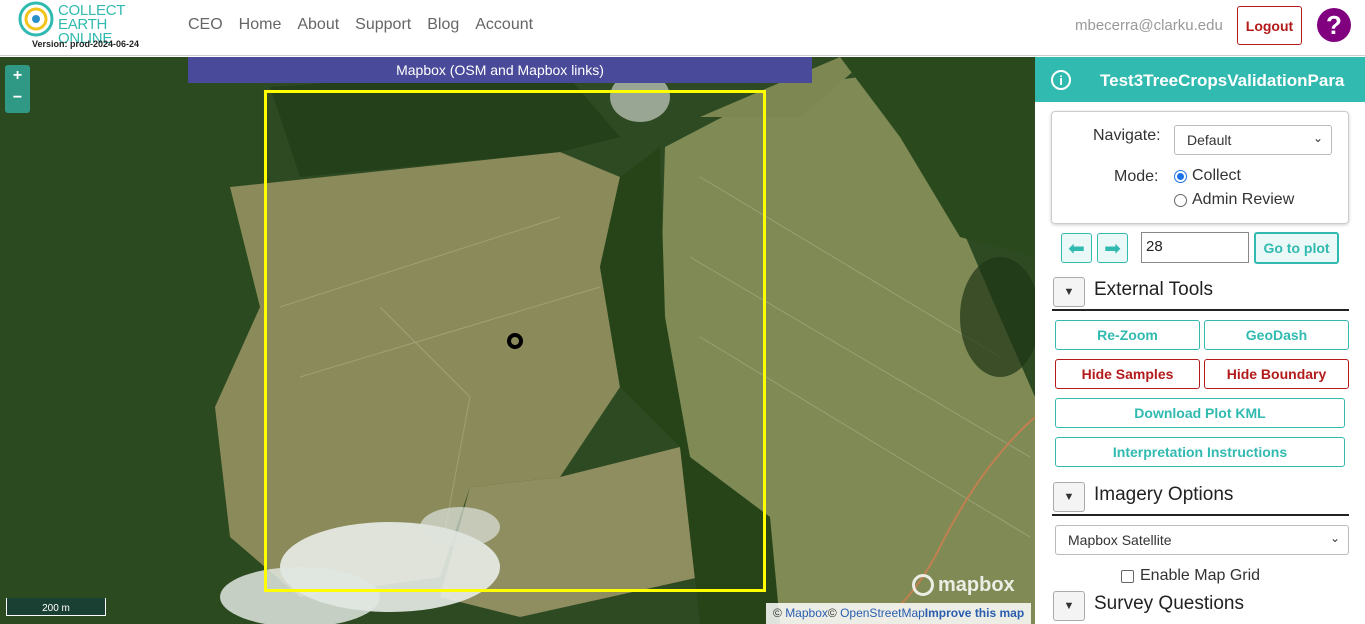 The height and width of the screenshot is (624, 1365). I want to click on map-attribution: © Mapbox© OpenStreetMapImprove this map, so click(899, 613).